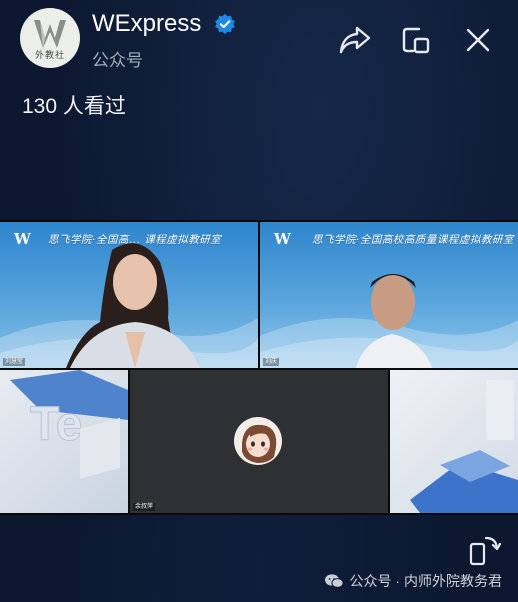  I want to click on wechat-icon, so click(334, 581).